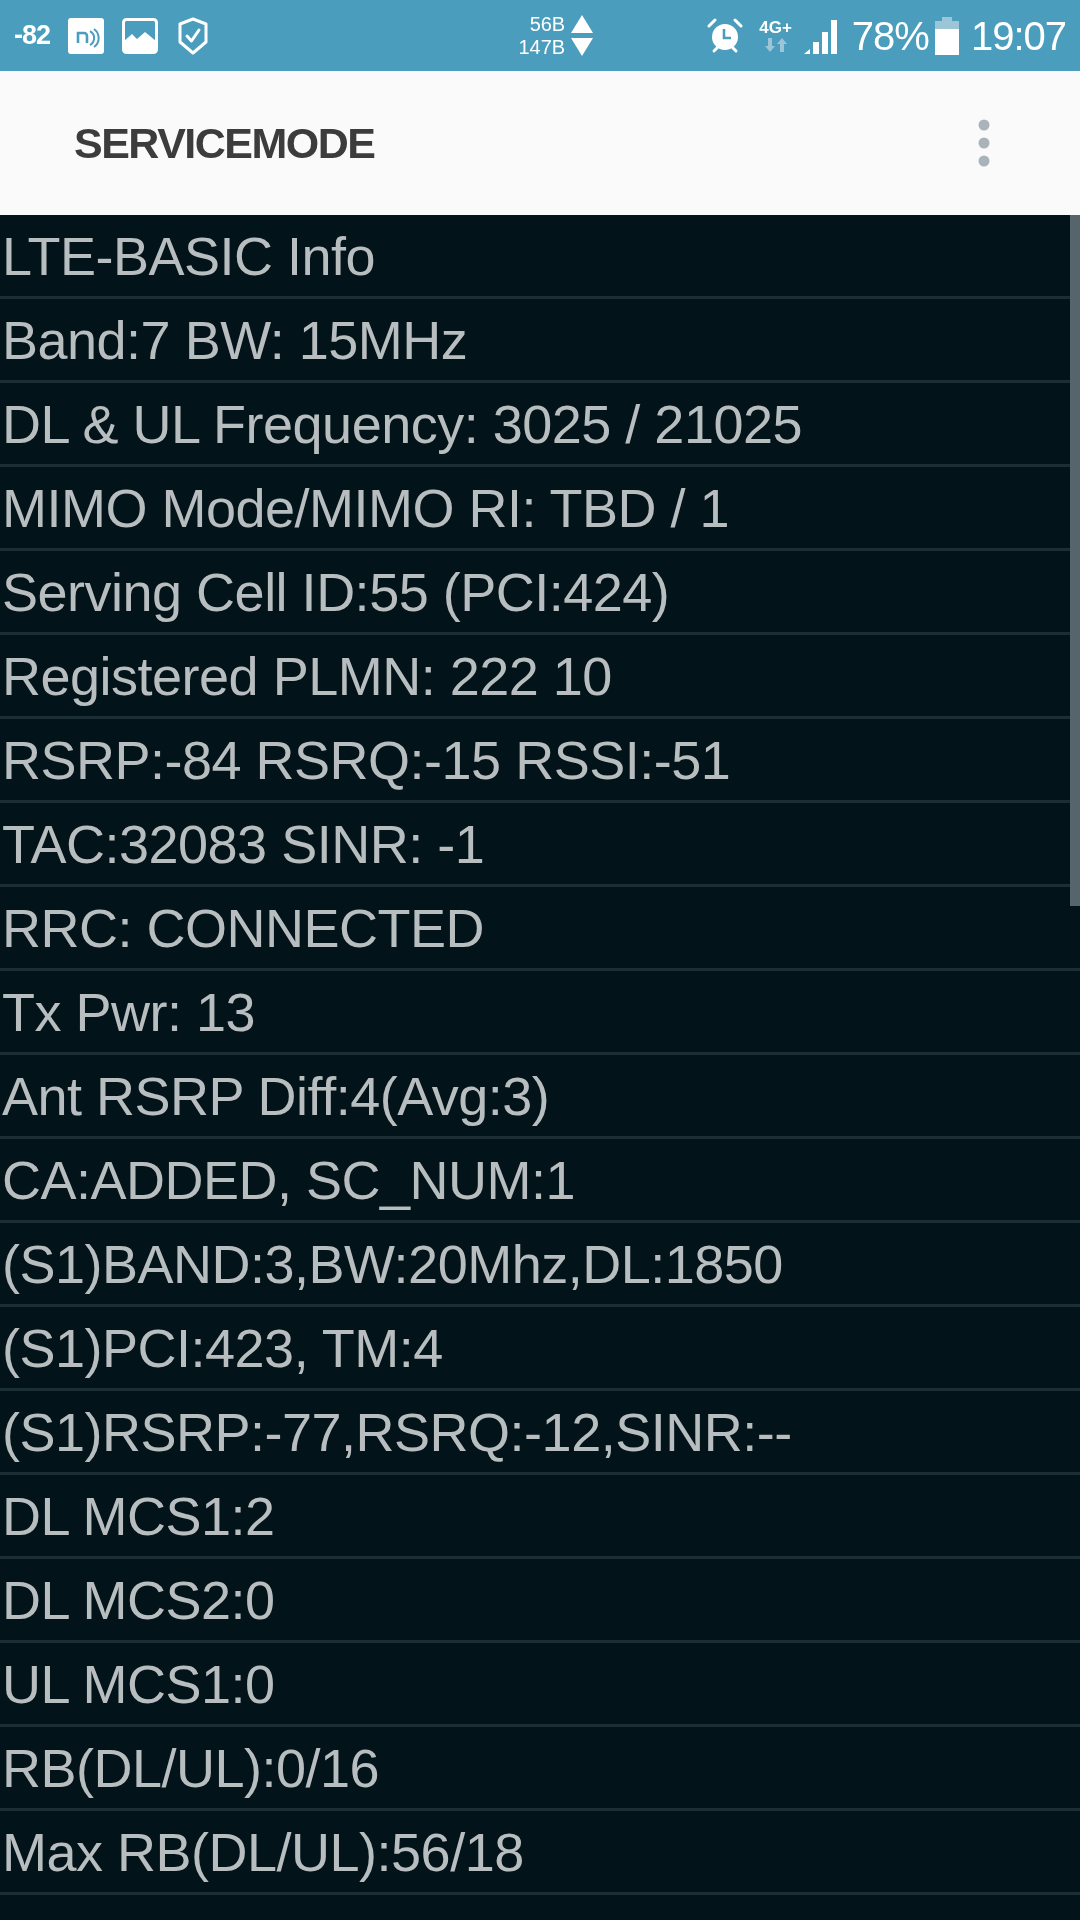 Image resolution: width=1080 pixels, height=1920 pixels. Describe the element at coordinates (193, 35) in the screenshot. I see `shield-check-icon` at that location.